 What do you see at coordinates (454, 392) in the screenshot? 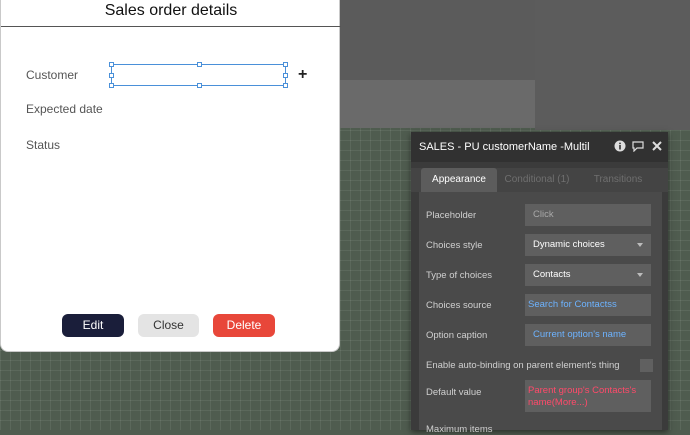
I see `default-value-label: Default value` at bounding box center [454, 392].